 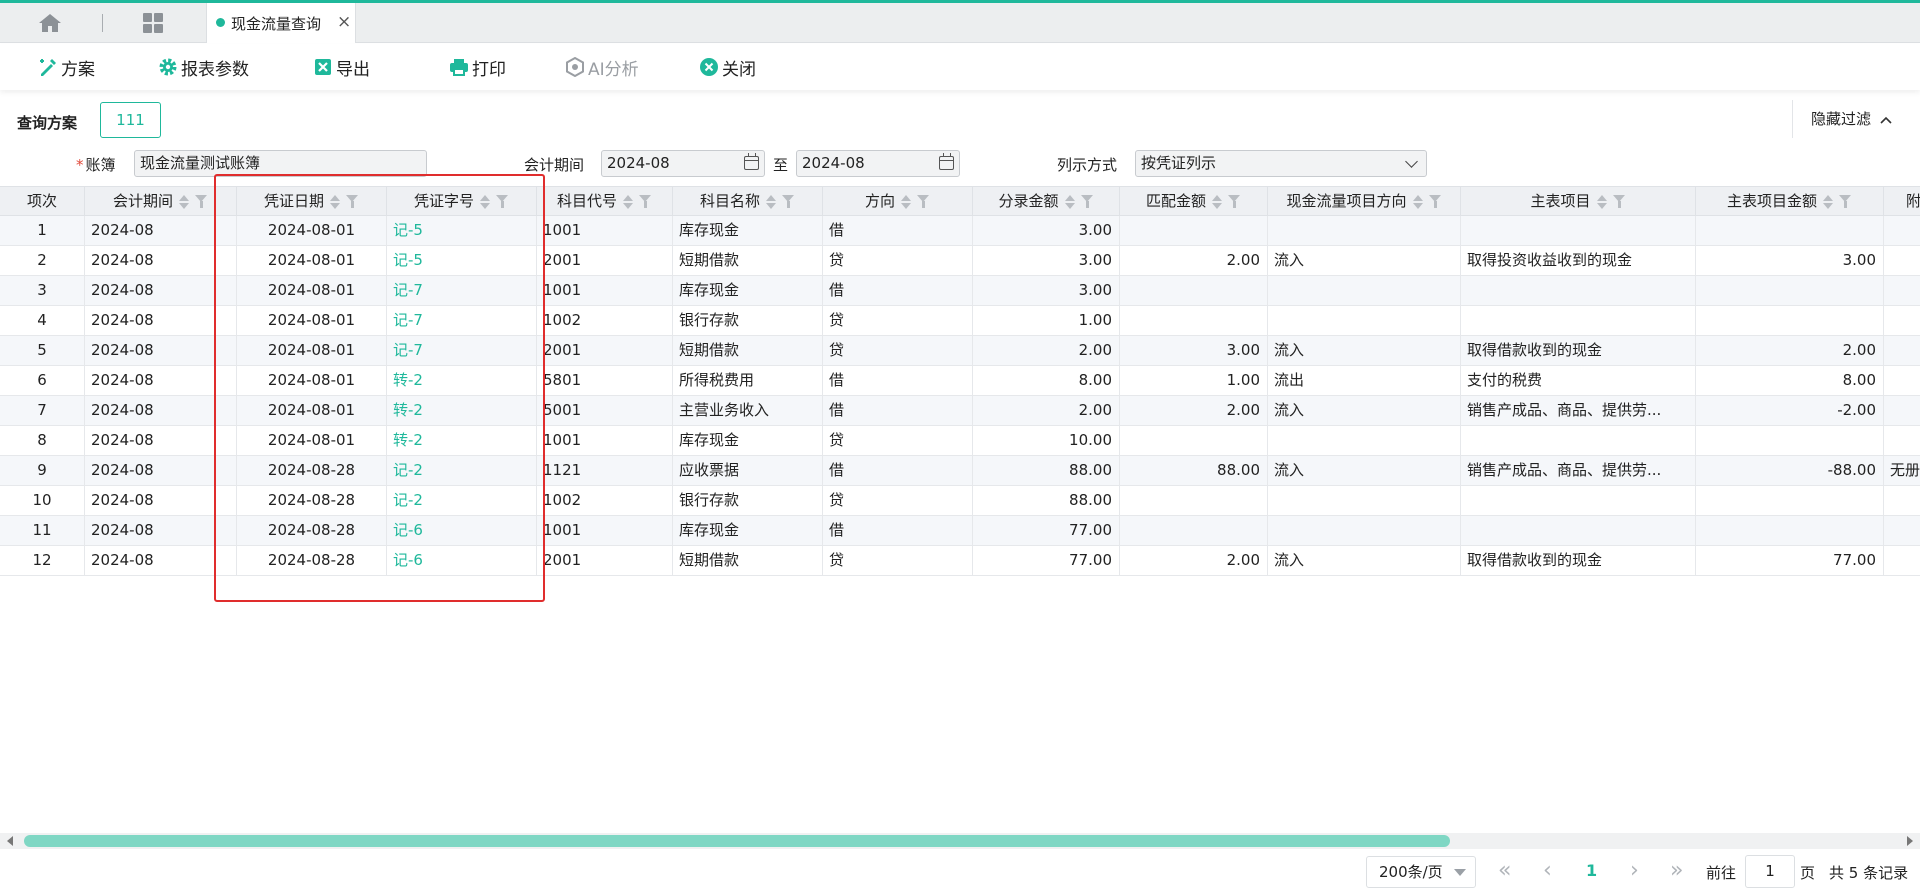 What do you see at coordinates (1634, 871) in the screenshot?
I see `next-page-icon: ›` at bounding box center [1634, 871].